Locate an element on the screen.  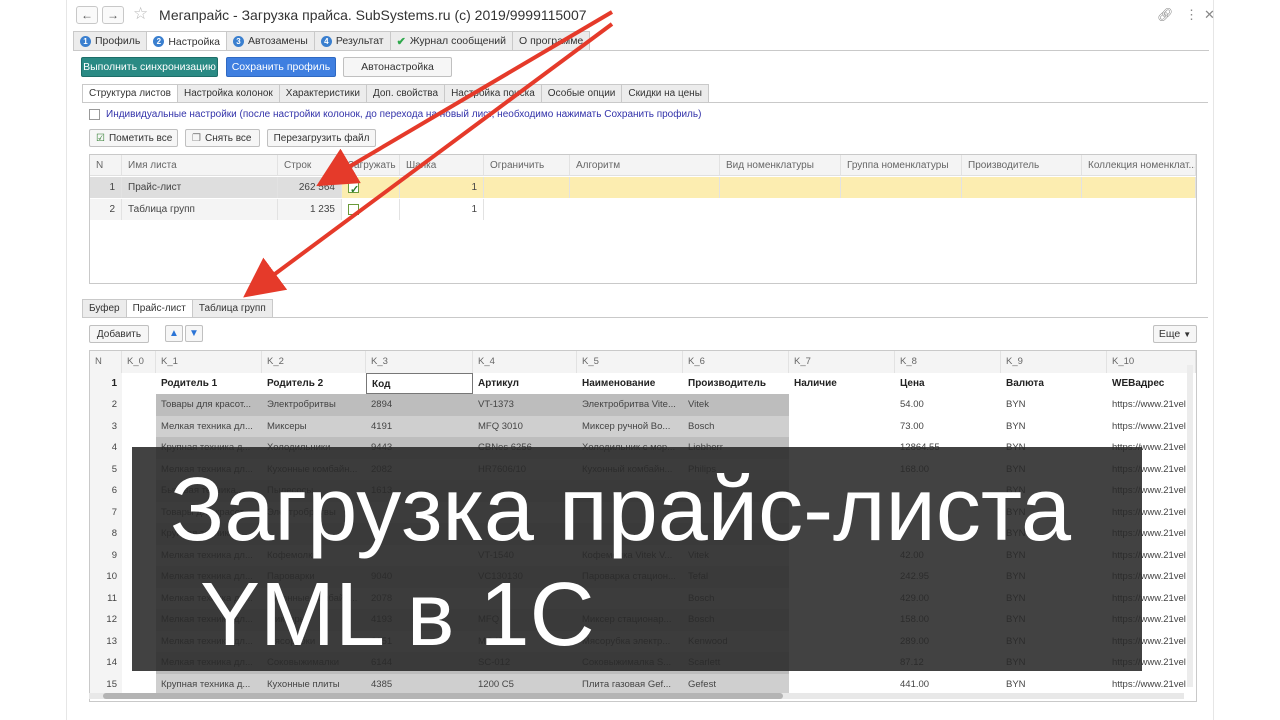
column-header: K_5 is located at coordinates (630, 362).